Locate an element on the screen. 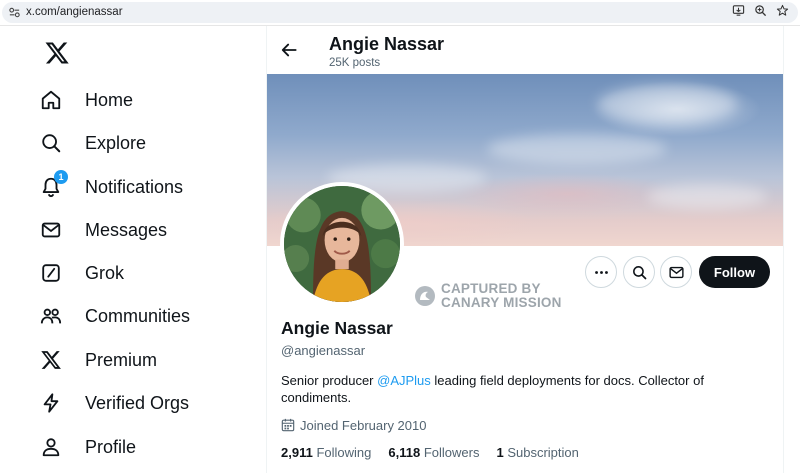  sidebar-item-label: Premium is located at coordinates (121, 359).